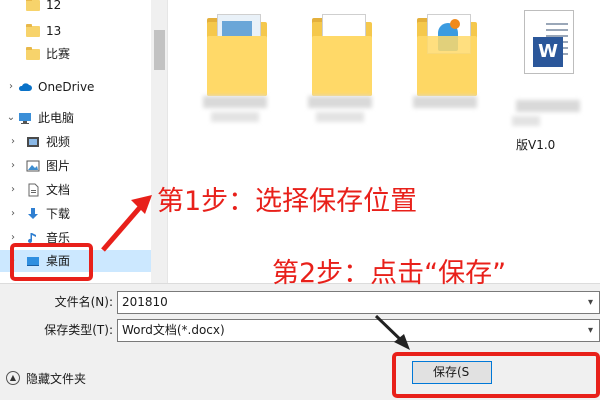 This screenshot has height=400, width=600. What do you see at coordinates (389, 273) in the screenshot?
I see `step2-annotation: 第2步：点击“保存”` at bounding box center [389, 273].